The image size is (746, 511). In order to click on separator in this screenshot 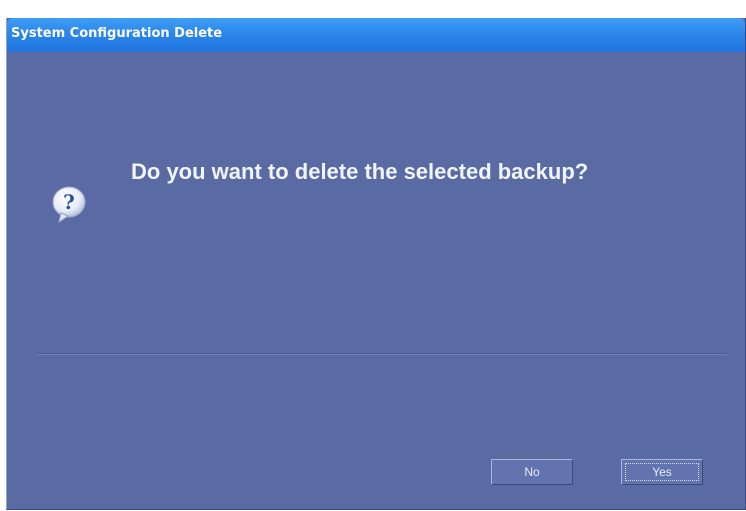, I will do `click(382, 354)`.